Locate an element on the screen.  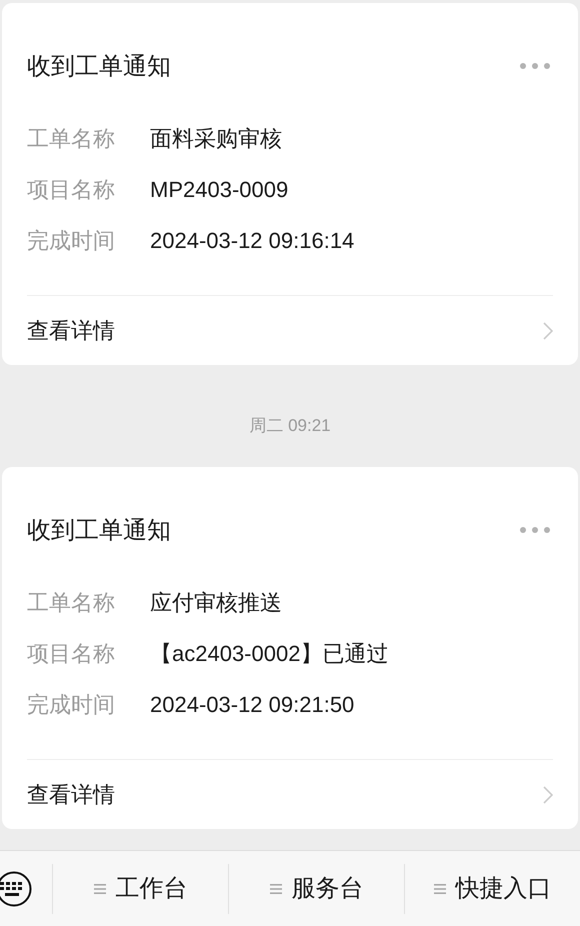
menu-tab: 快捷入口 is located at coordinates (492, 889).